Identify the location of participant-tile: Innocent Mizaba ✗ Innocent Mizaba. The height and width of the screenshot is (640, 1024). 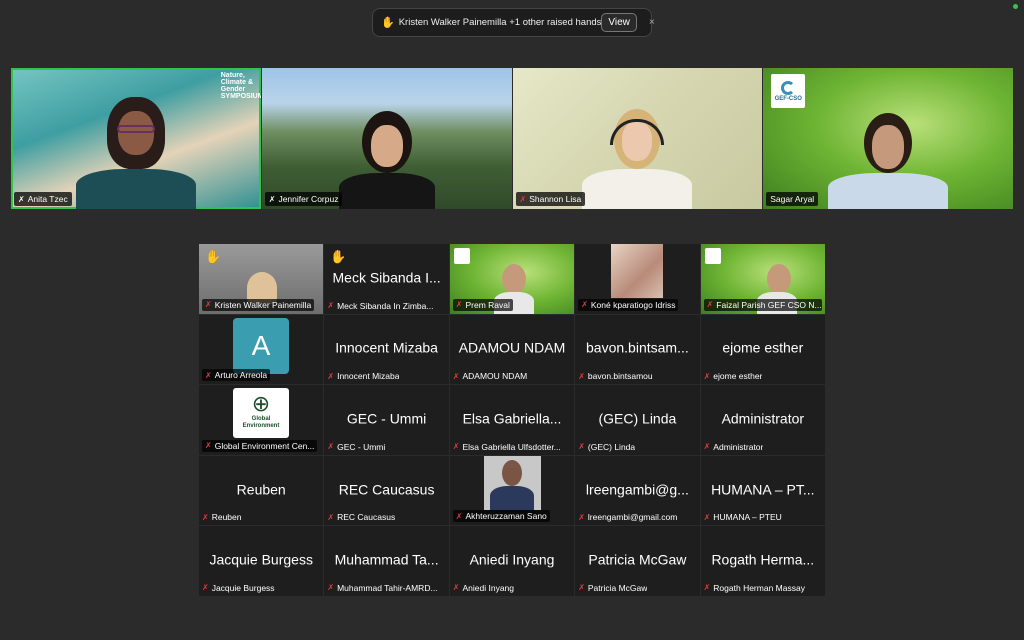
(386, 349).